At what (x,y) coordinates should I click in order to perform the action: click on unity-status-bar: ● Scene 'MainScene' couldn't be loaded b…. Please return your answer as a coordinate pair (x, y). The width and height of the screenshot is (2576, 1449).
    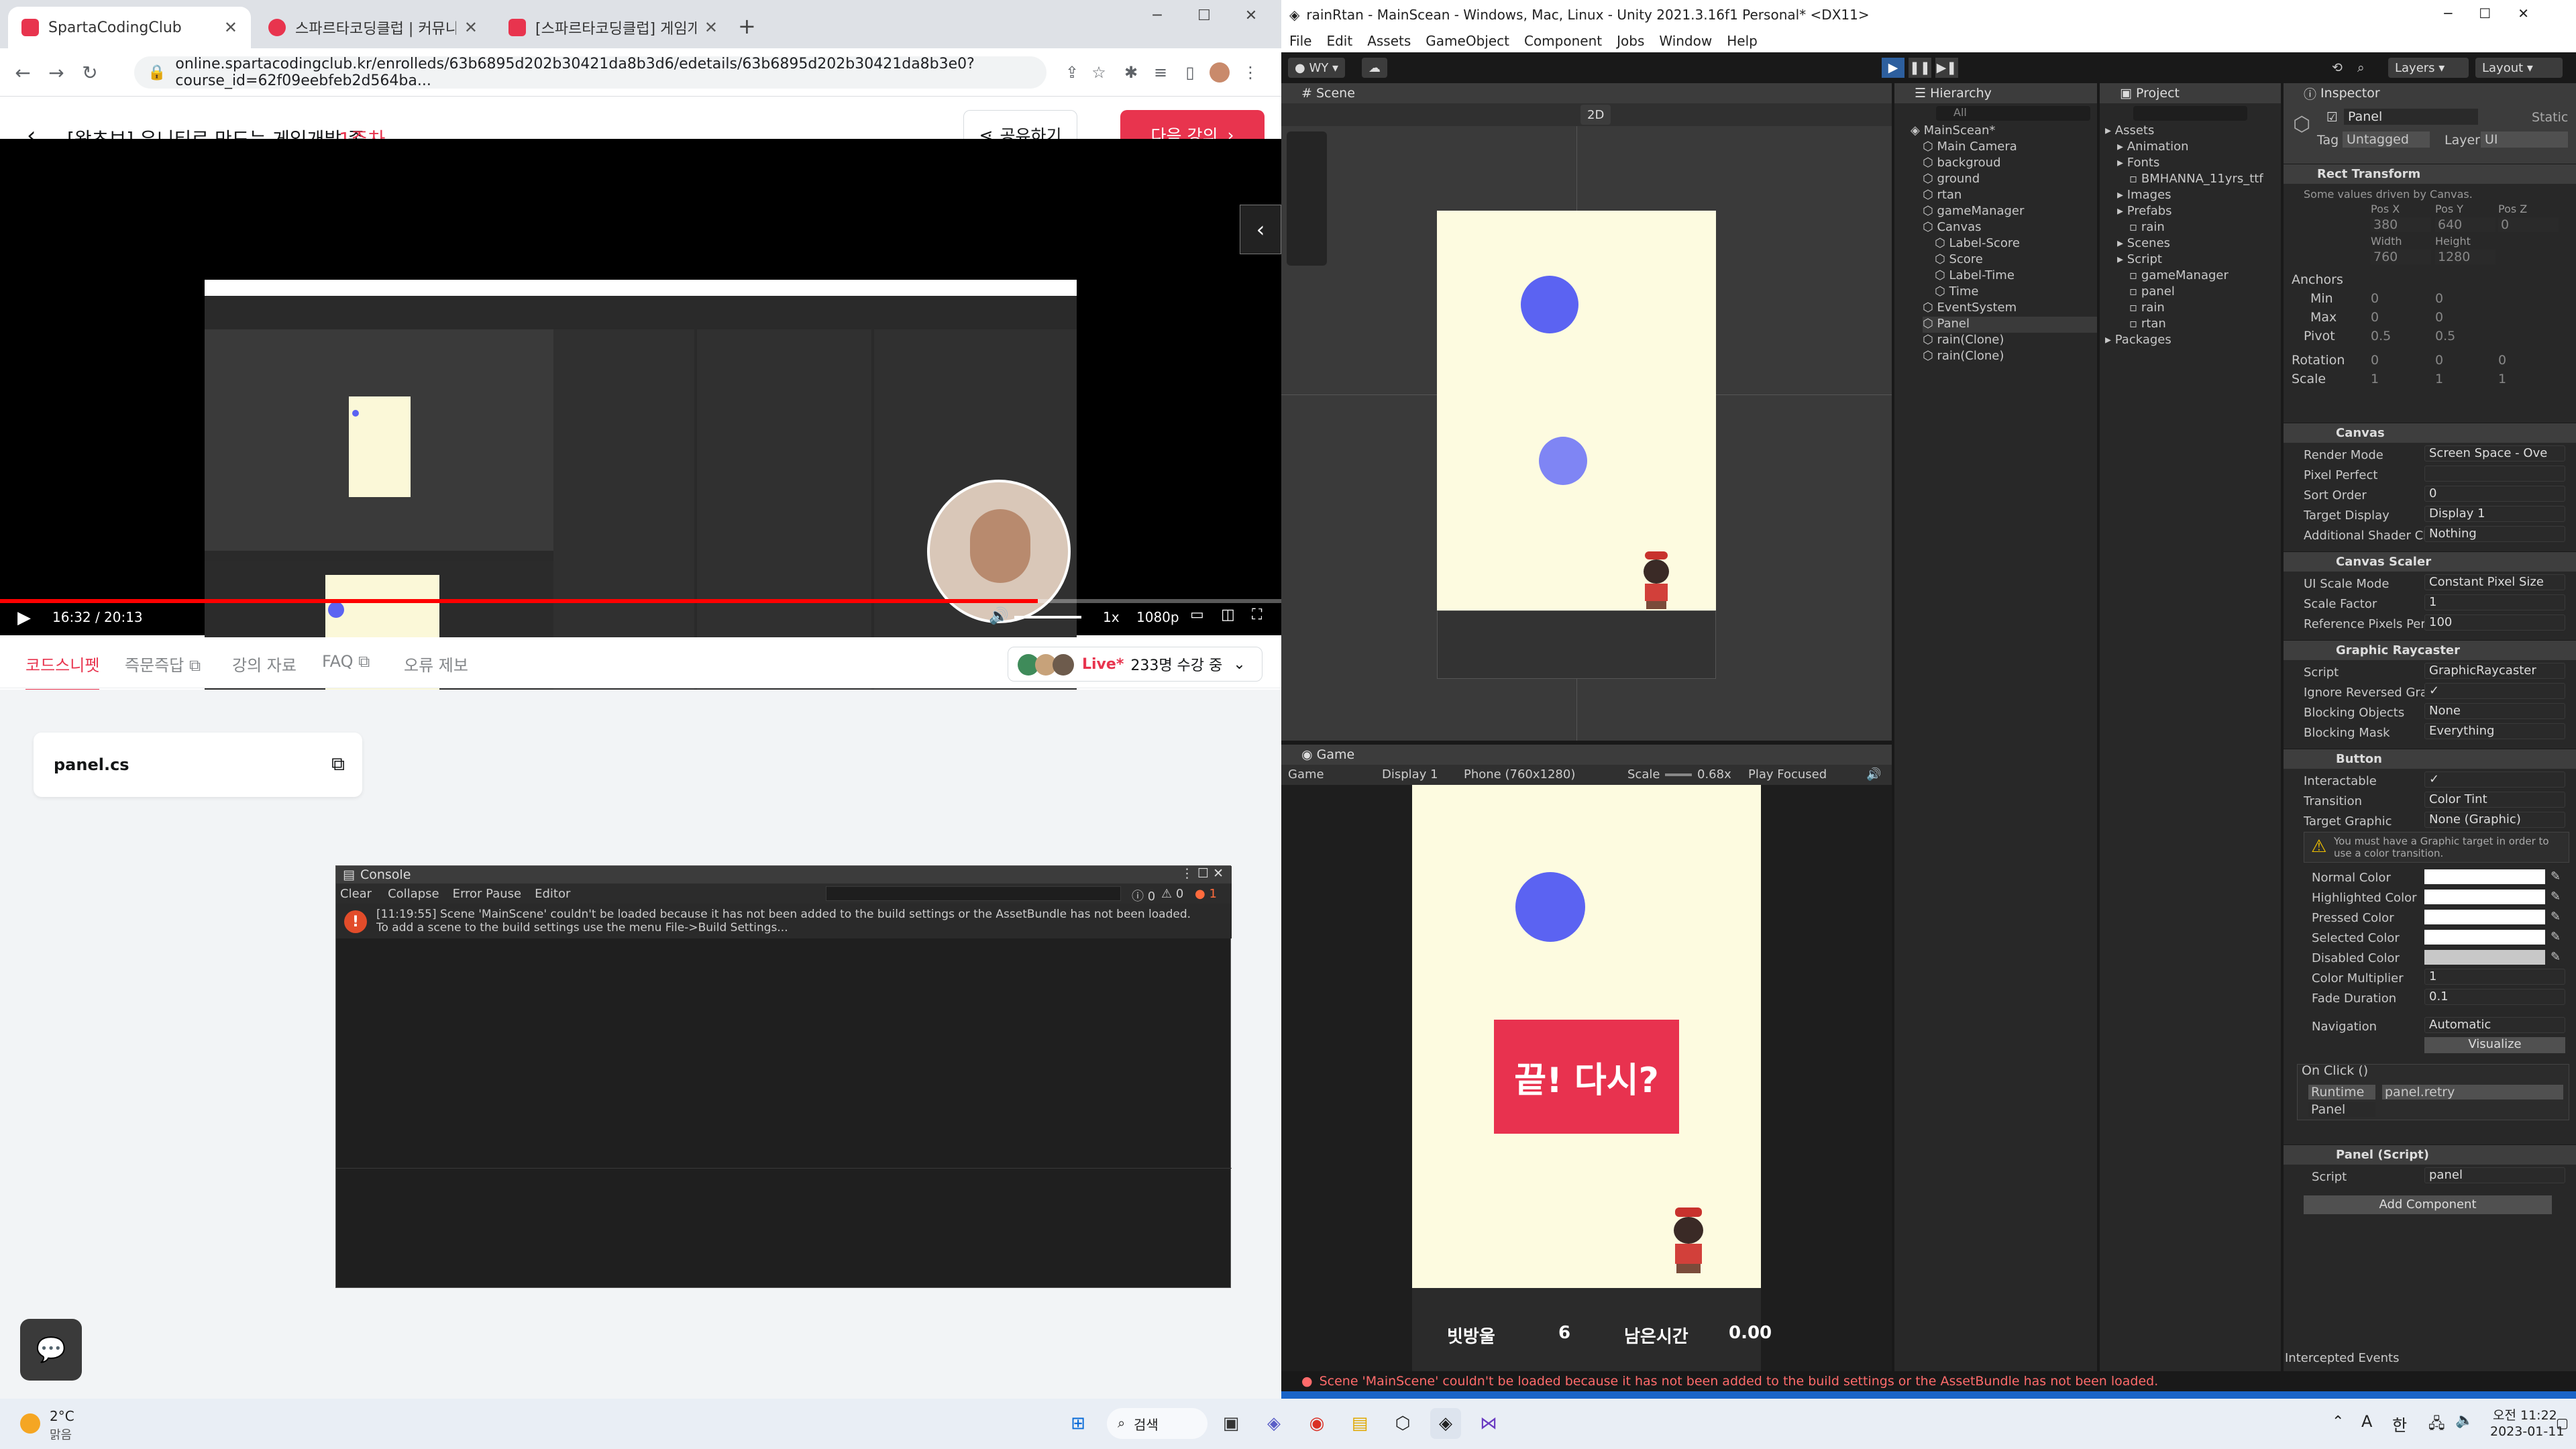
    Looking at the image, I should click on (1928, 1381).